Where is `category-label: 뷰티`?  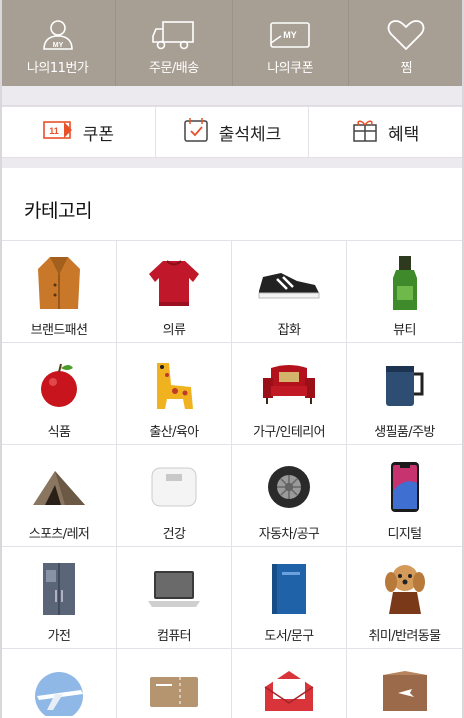 category-label: 뷰티 is located at coordinates (404, 330).